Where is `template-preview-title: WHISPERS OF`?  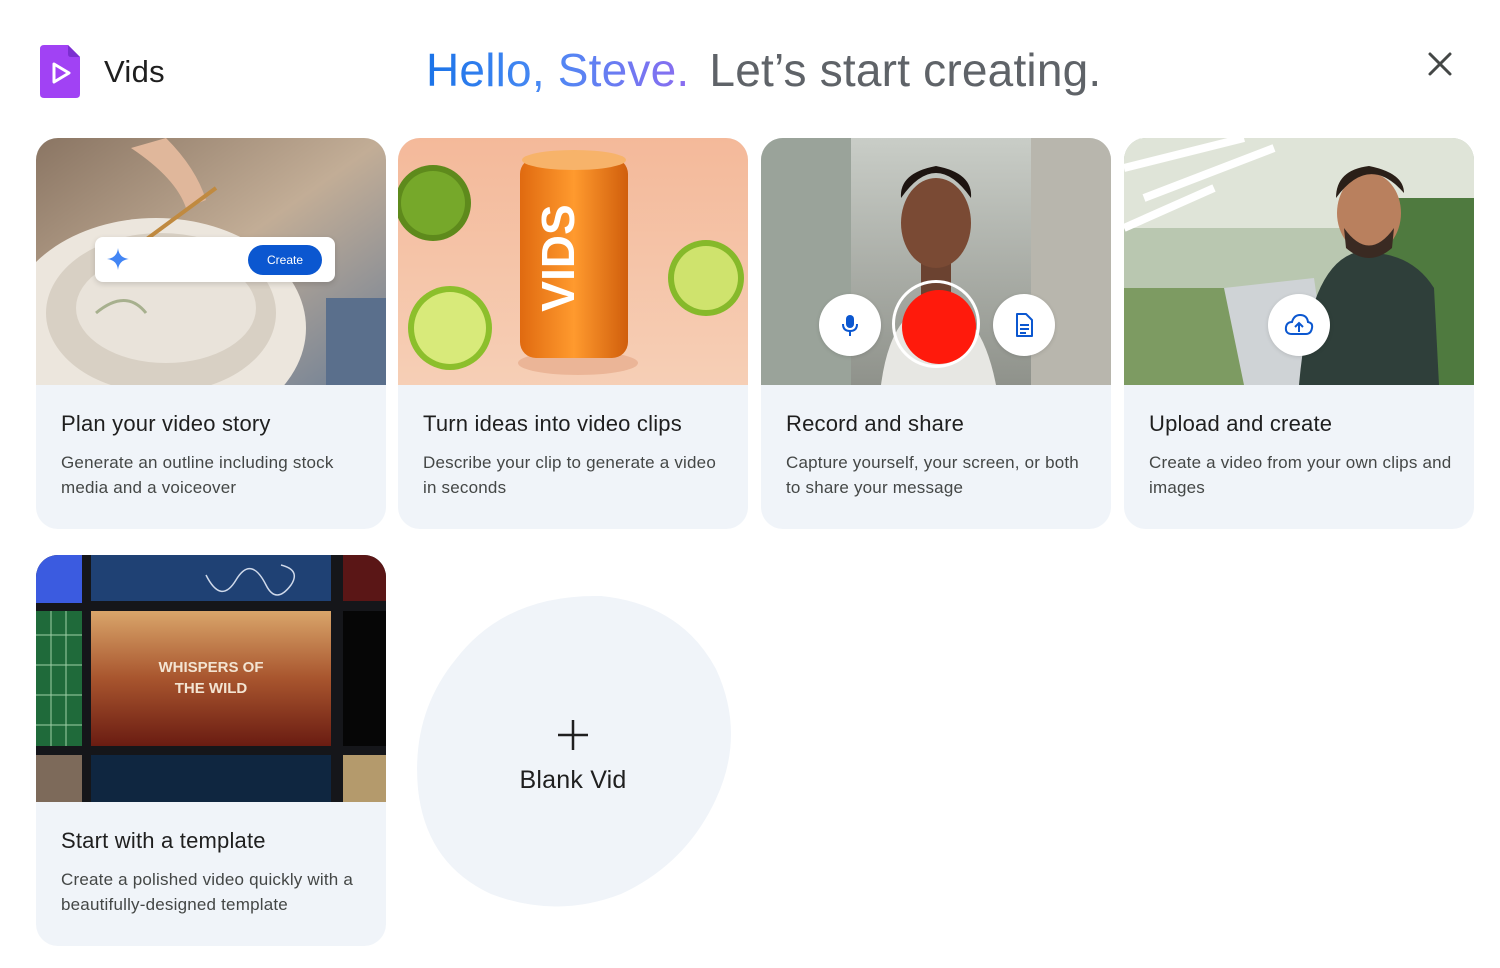 template-preview-title: WHISPERS OF is located at coordinates (210, 667).